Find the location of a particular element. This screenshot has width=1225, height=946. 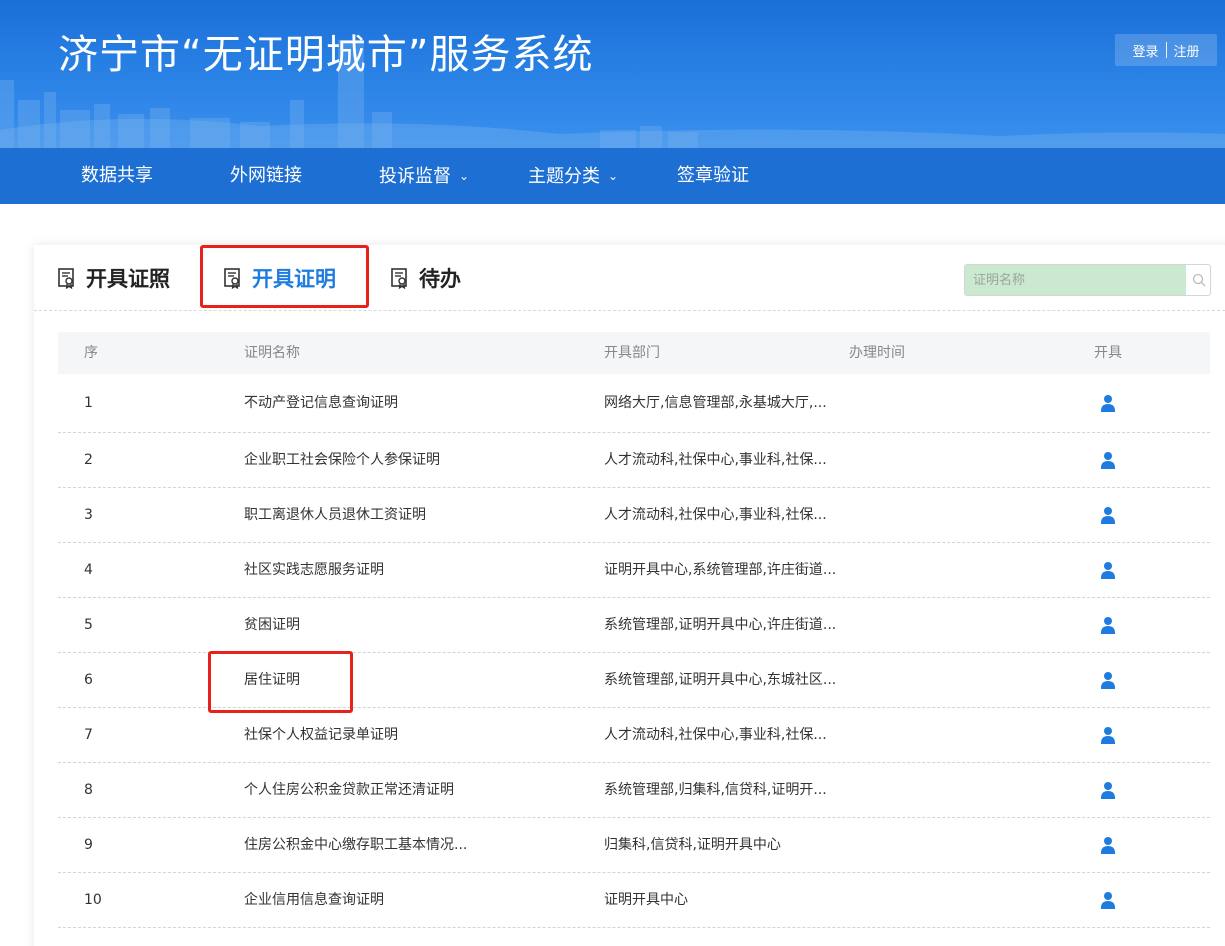

row-index: 10 is located at coordinates (93, 900).